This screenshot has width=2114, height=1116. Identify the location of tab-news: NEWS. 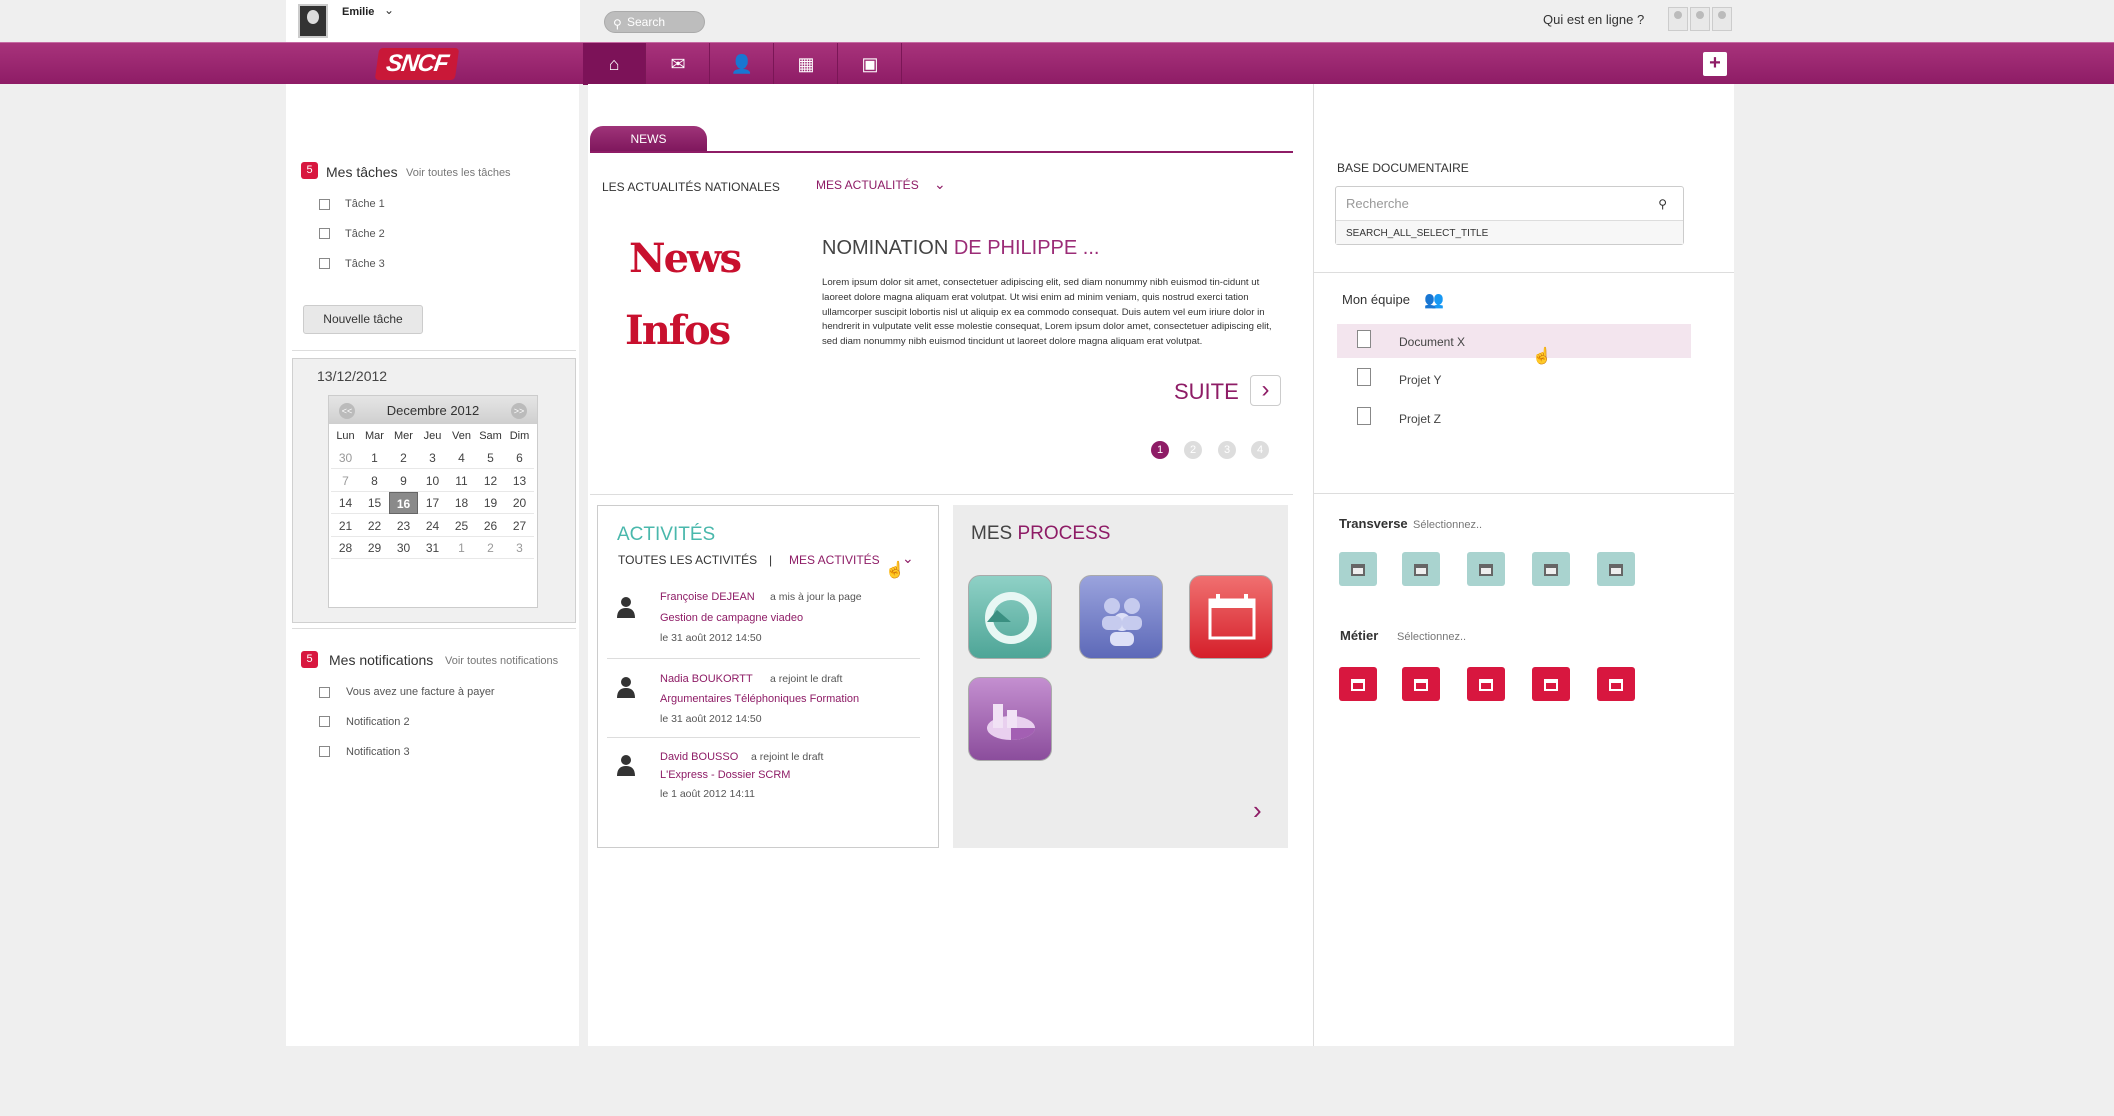
(648, 139).